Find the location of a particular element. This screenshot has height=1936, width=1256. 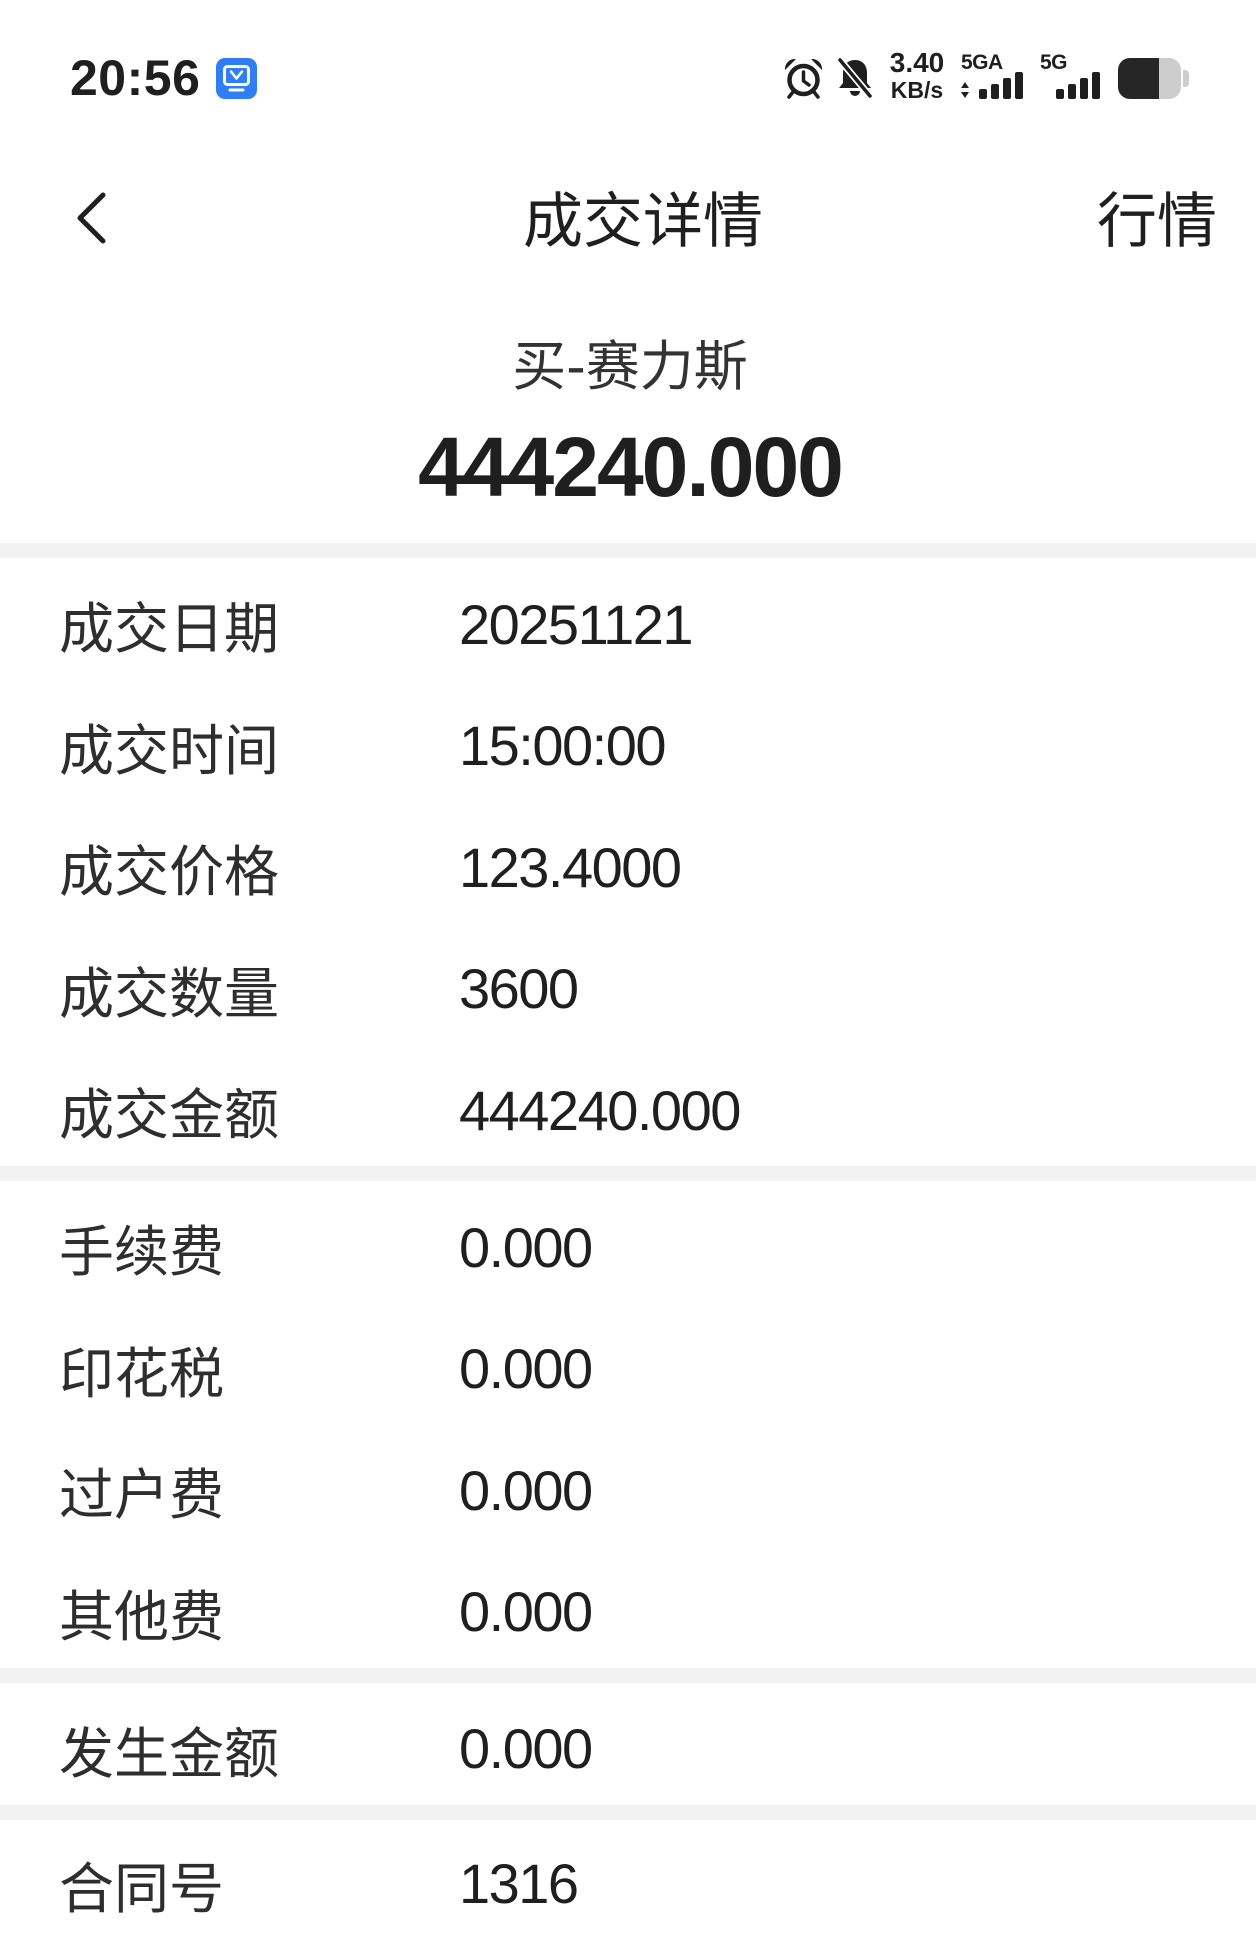

status-time: 20:56 is located at coordinates (135, 78).